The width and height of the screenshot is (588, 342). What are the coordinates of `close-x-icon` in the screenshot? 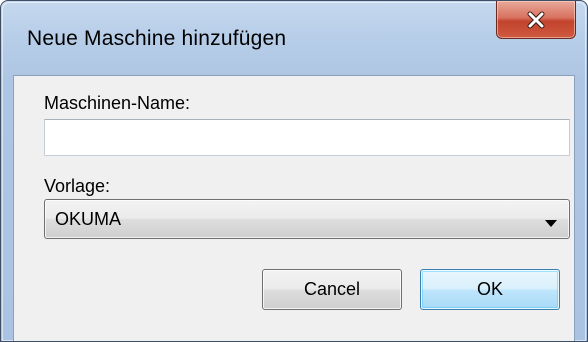 It's located at (536, 20).